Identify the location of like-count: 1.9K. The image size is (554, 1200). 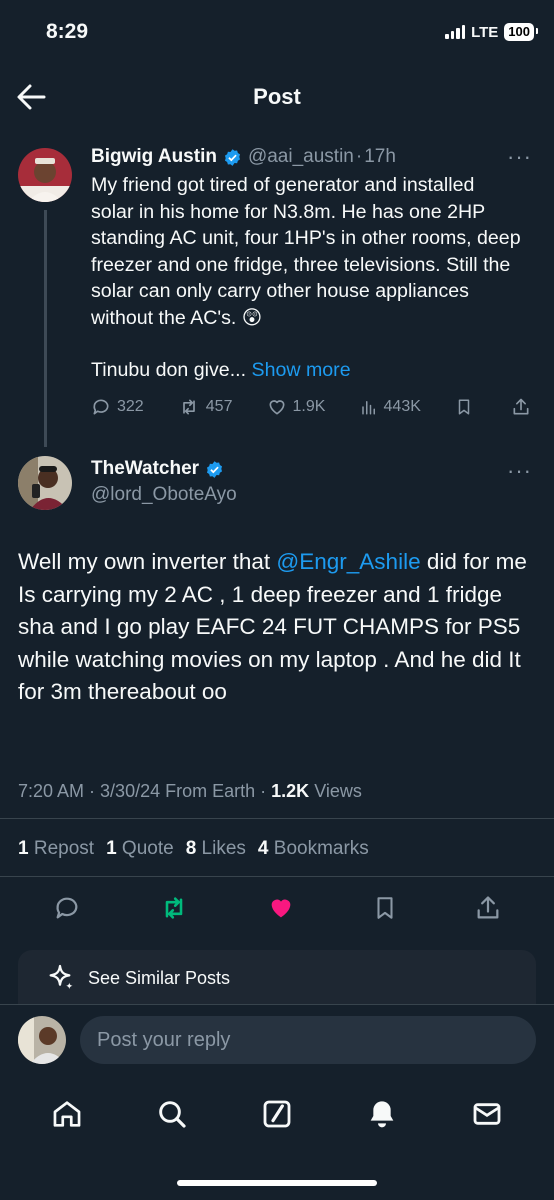
(309, 406).